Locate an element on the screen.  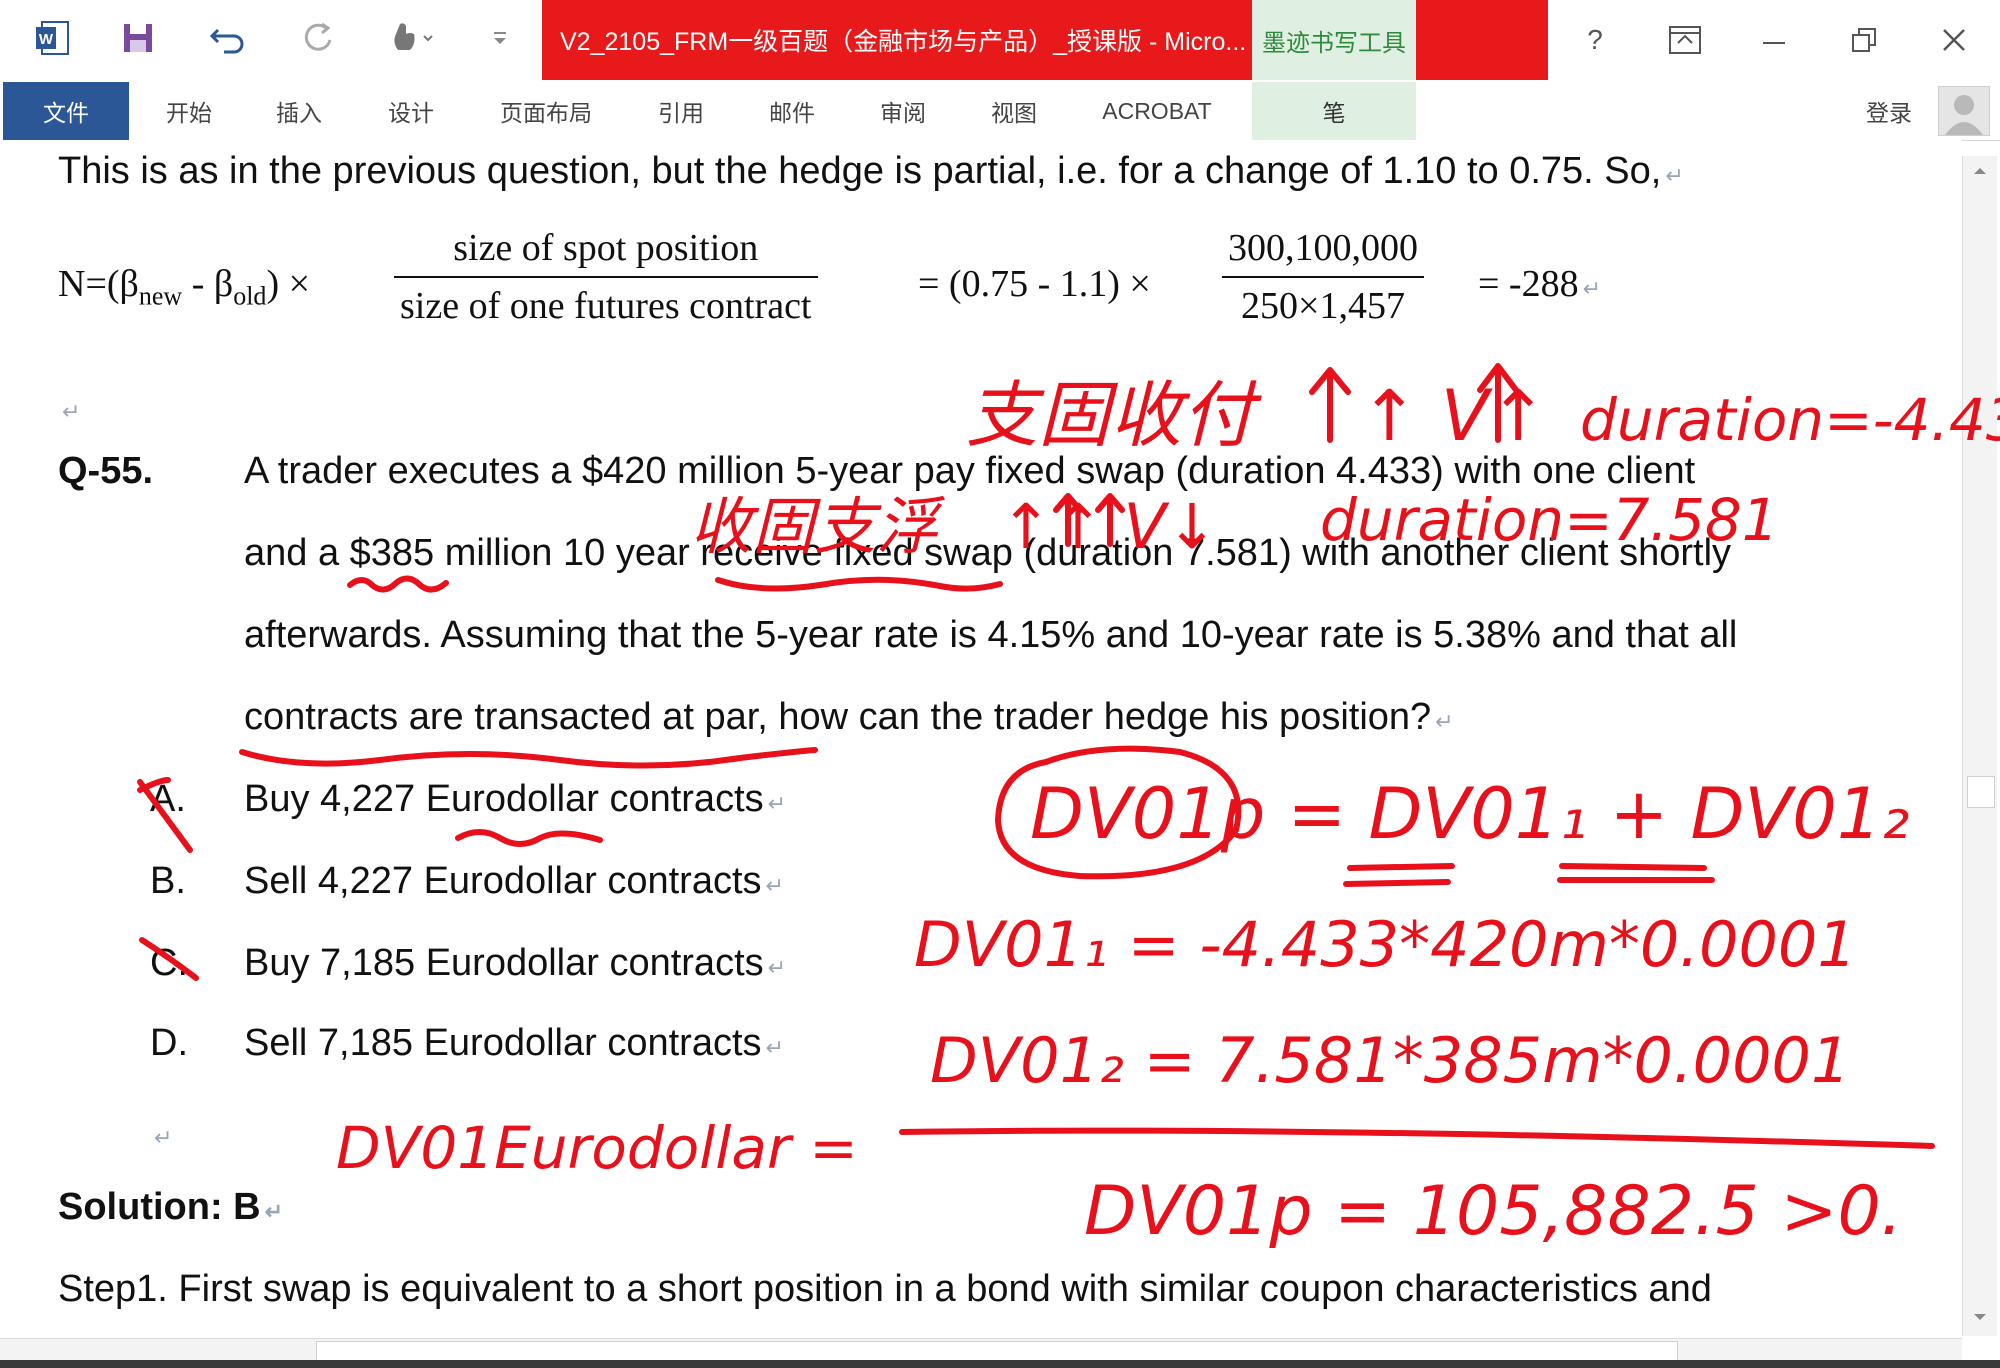
customize-toolbar-icon is located at coordinates (500, 38).